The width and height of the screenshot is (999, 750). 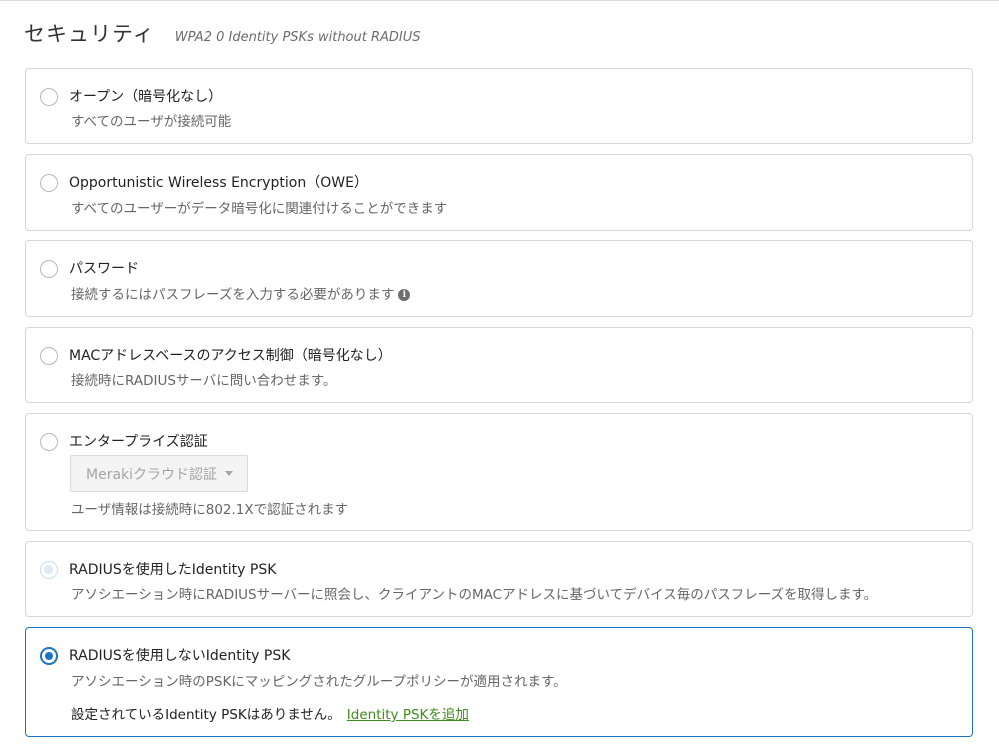 I want to click on option-description: ユーザ情報は接続時に802.1Xで認証されます, so click(x=210, y=510).